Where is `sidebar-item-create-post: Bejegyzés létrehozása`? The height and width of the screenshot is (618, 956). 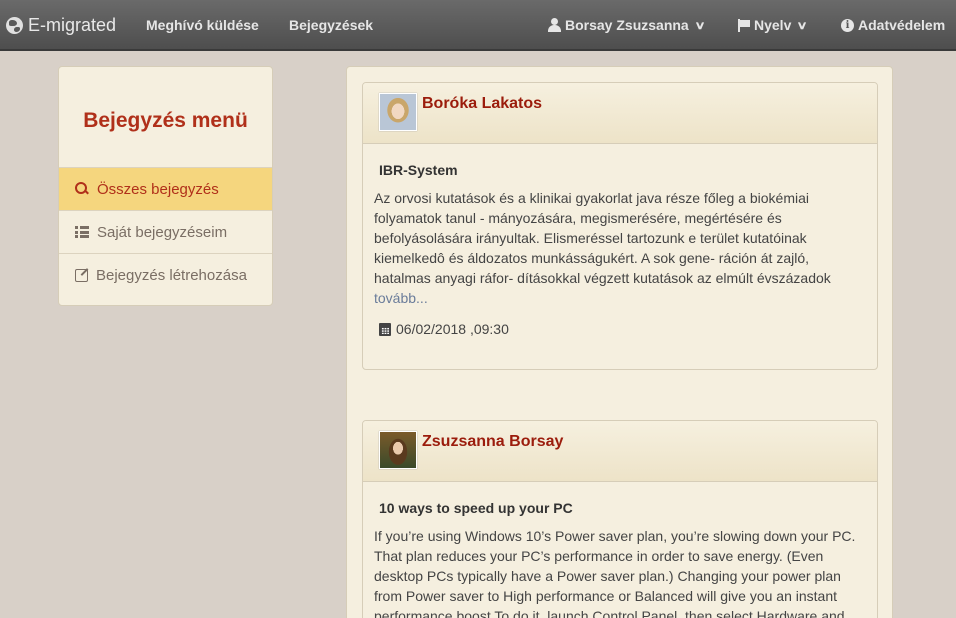
sidebar-item-create-post: Bejegyzés létrehozása is located at coordinates (165, 274).